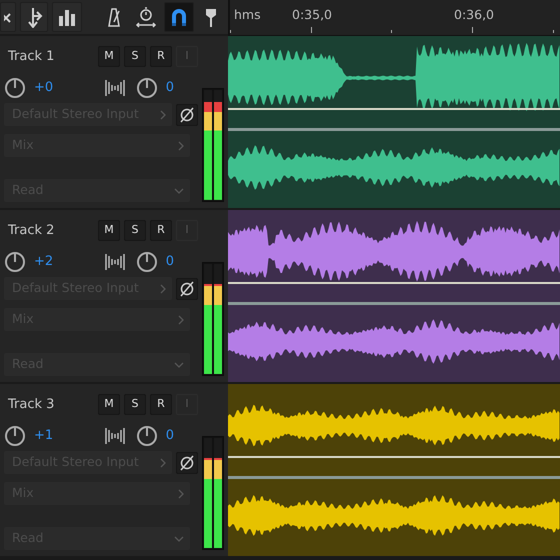  What do you see at coordinates (32, 231) in the screenshot?
I see `track-name: Track 2` at bounding box center [32, 231].